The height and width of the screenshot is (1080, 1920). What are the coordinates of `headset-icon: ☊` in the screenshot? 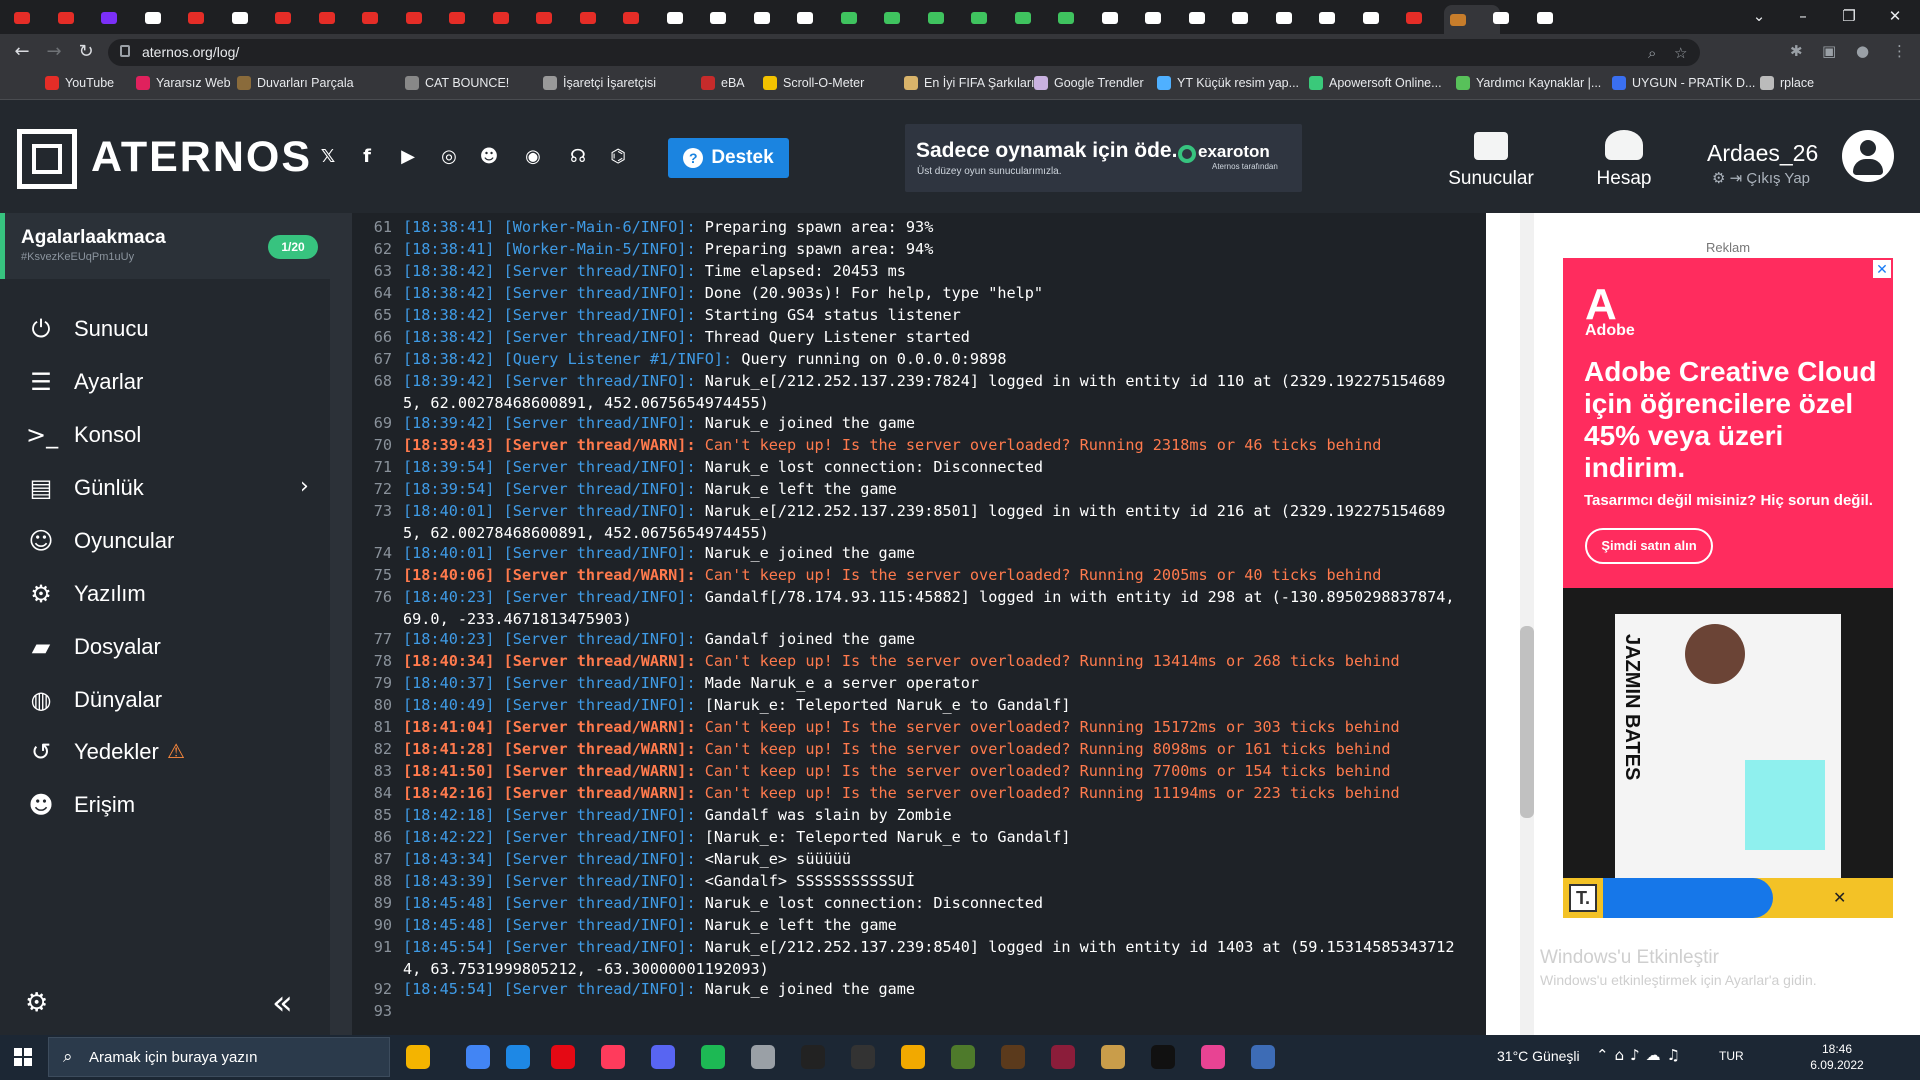 It's located at (578, 157).